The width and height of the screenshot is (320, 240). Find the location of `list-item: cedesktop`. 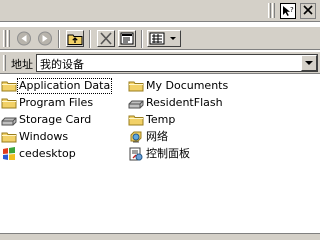

list-item: cedesktop is located at coordinates (39, 154).